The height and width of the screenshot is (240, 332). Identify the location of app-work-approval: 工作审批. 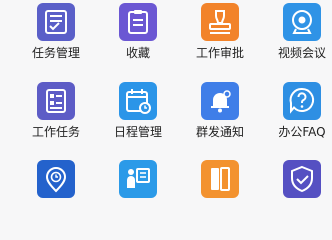
(220, 31).